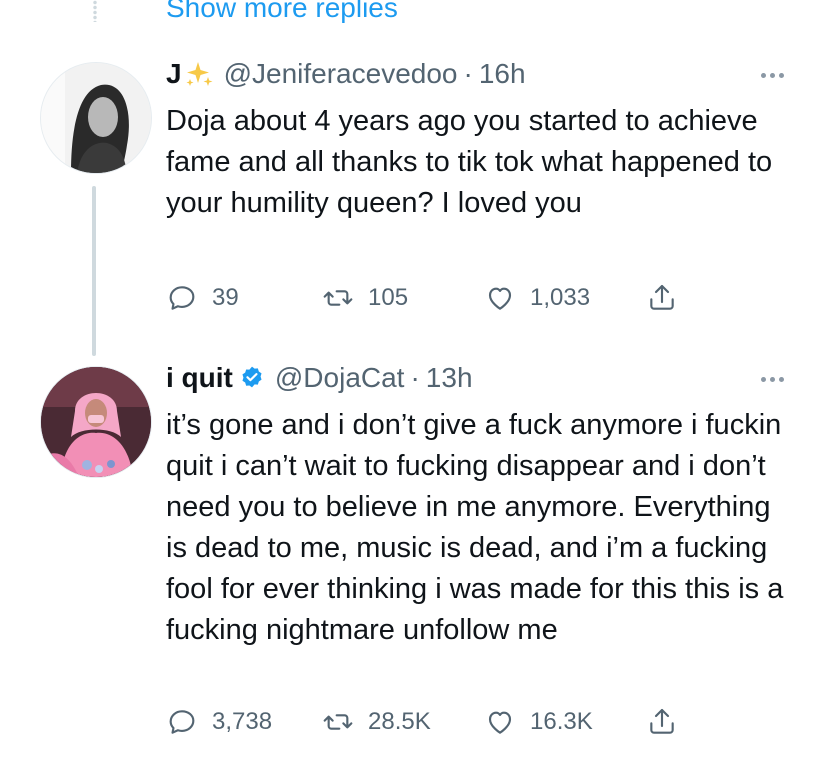 This screenshot has height=766, width=828. I want to click on tweet-actions: 39 105 1,033, so click(446, 300).